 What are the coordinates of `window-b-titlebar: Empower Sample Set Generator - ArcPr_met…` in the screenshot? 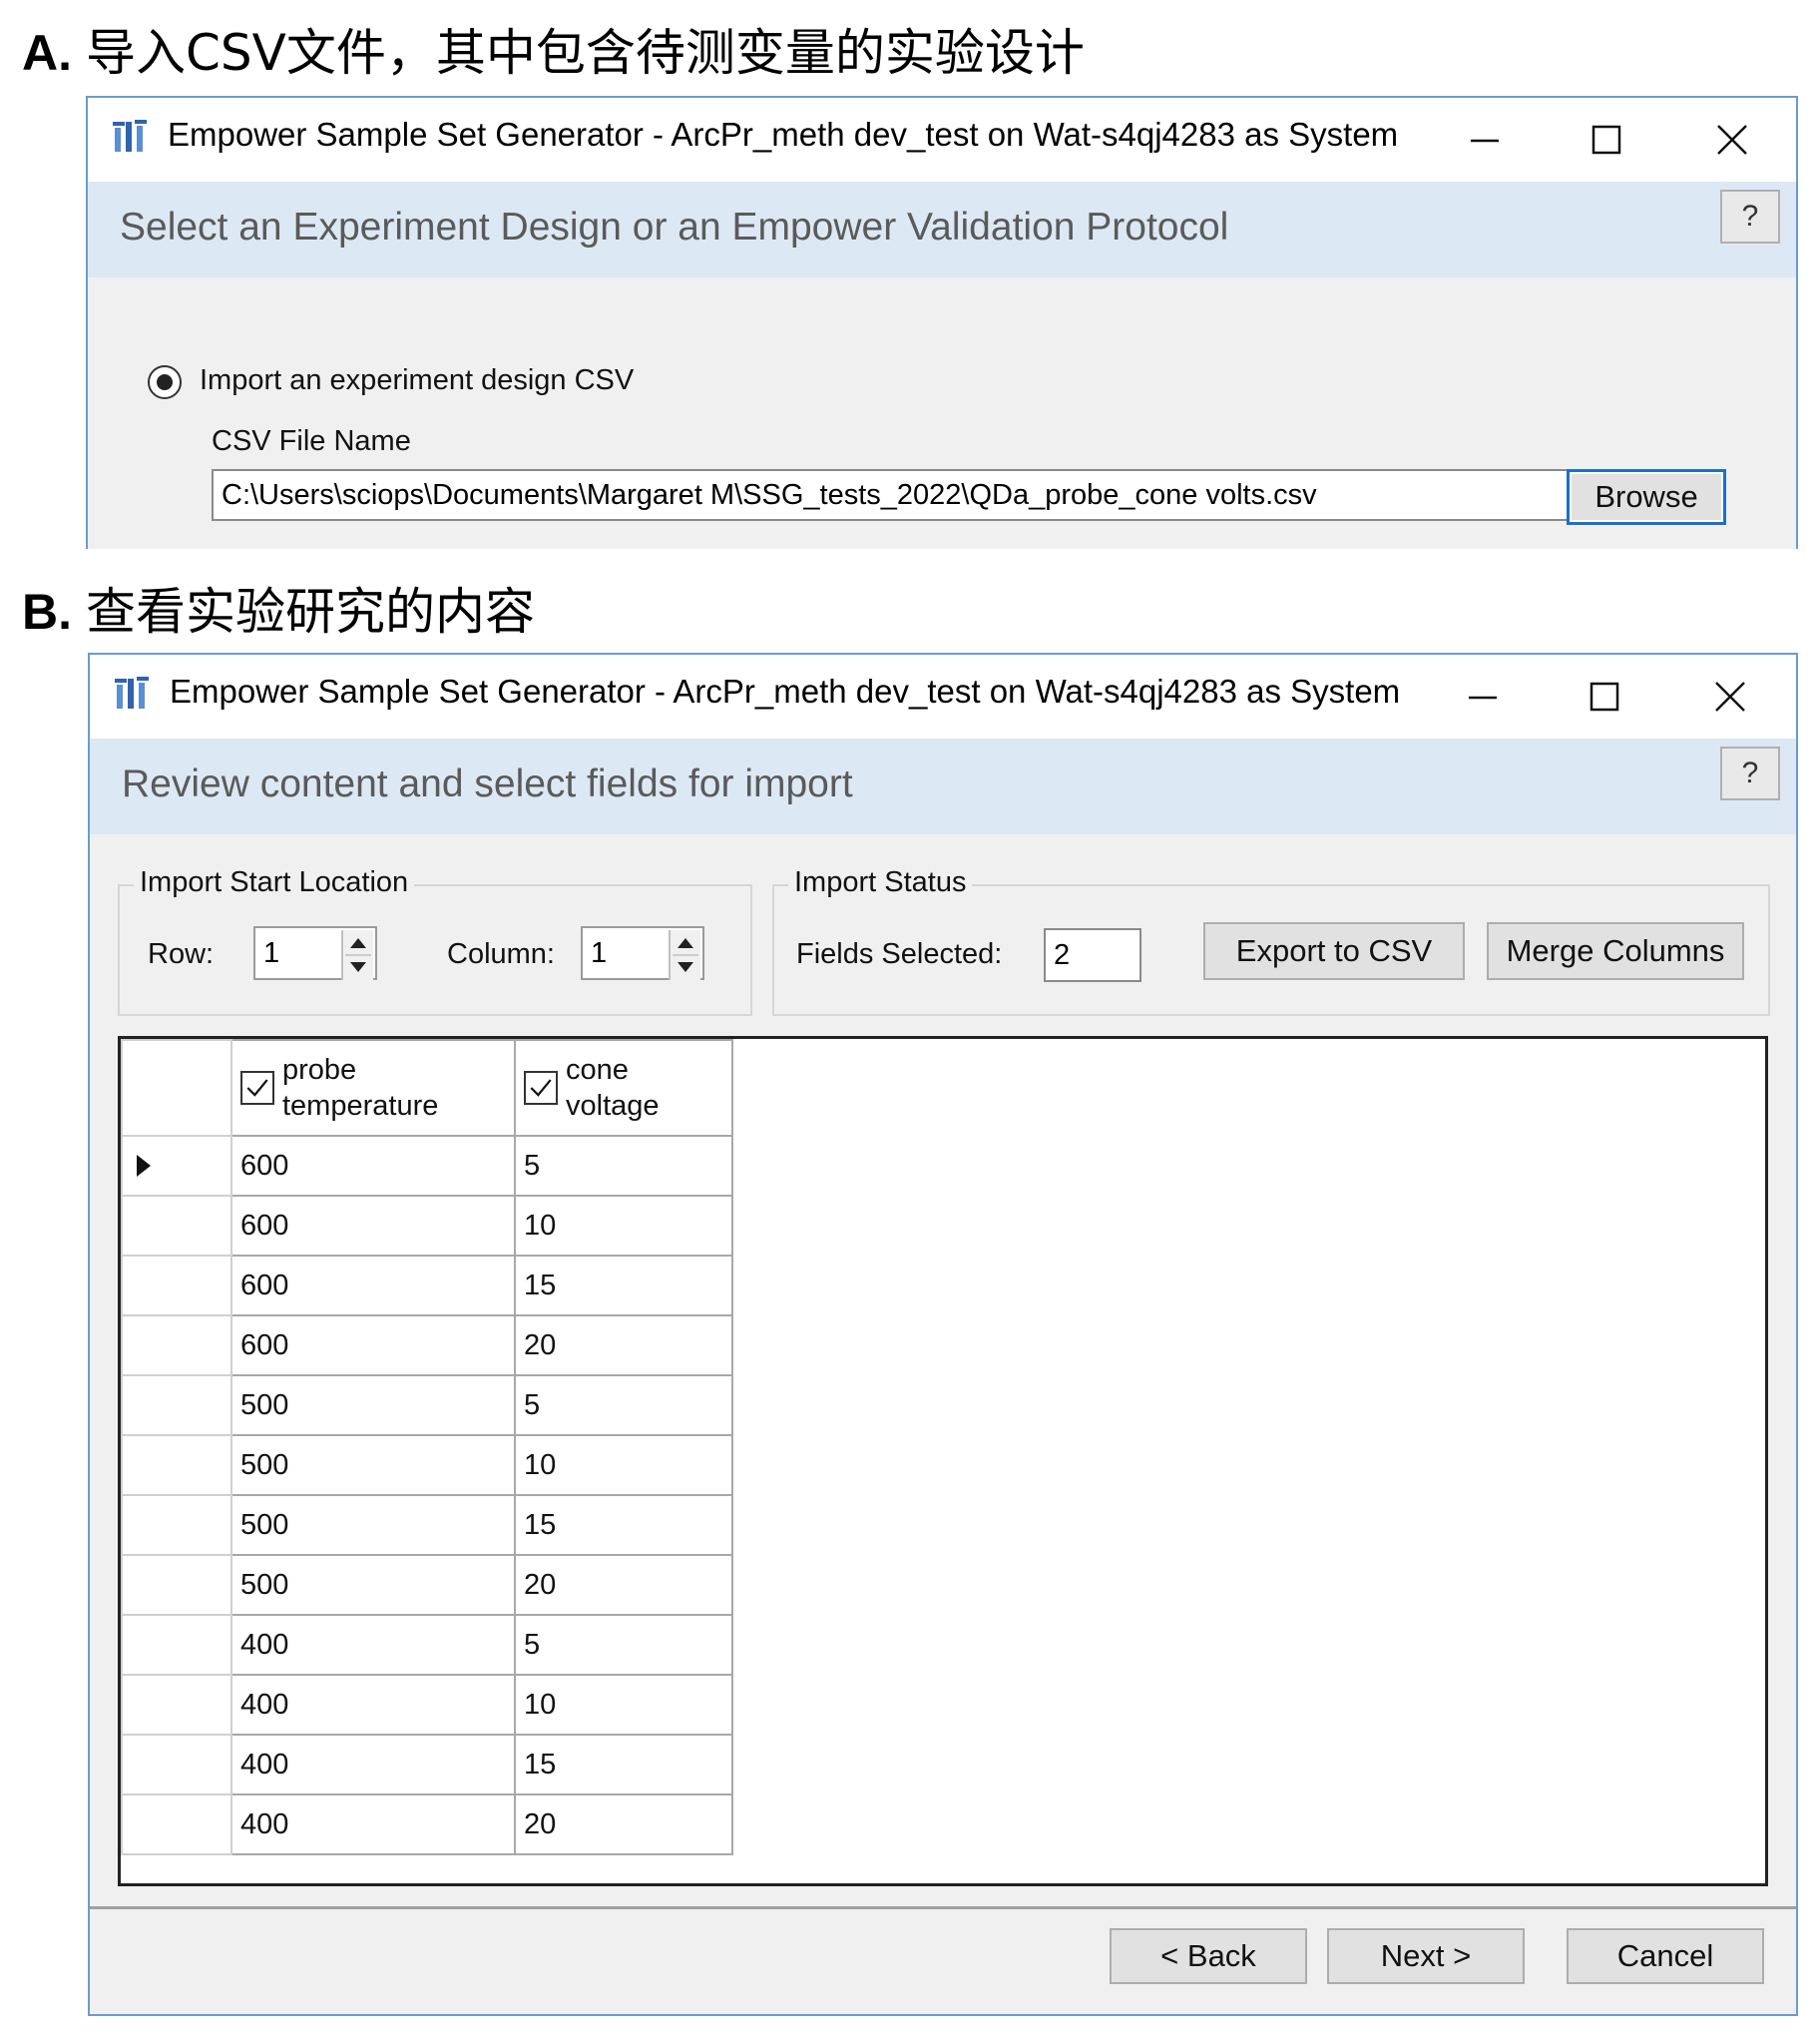 It's located at (943, 697).